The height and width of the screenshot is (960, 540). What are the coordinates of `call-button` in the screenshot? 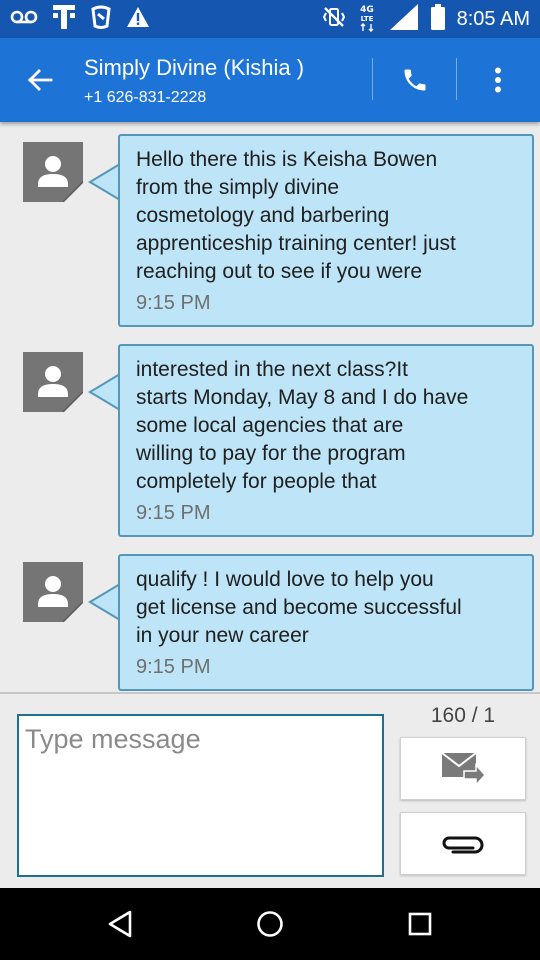 It's located at (415, 80).